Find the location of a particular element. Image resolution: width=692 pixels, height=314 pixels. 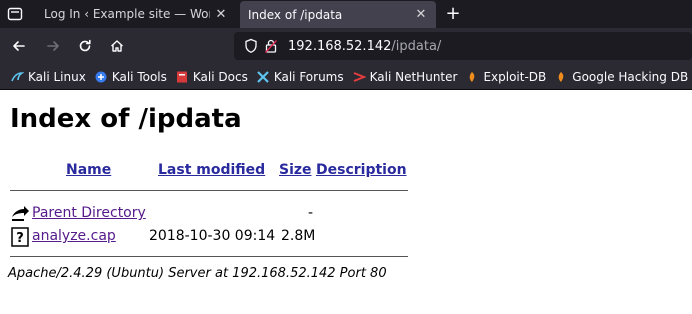

url-host: 192.168.52.142 is located at coordinates (340, 46).